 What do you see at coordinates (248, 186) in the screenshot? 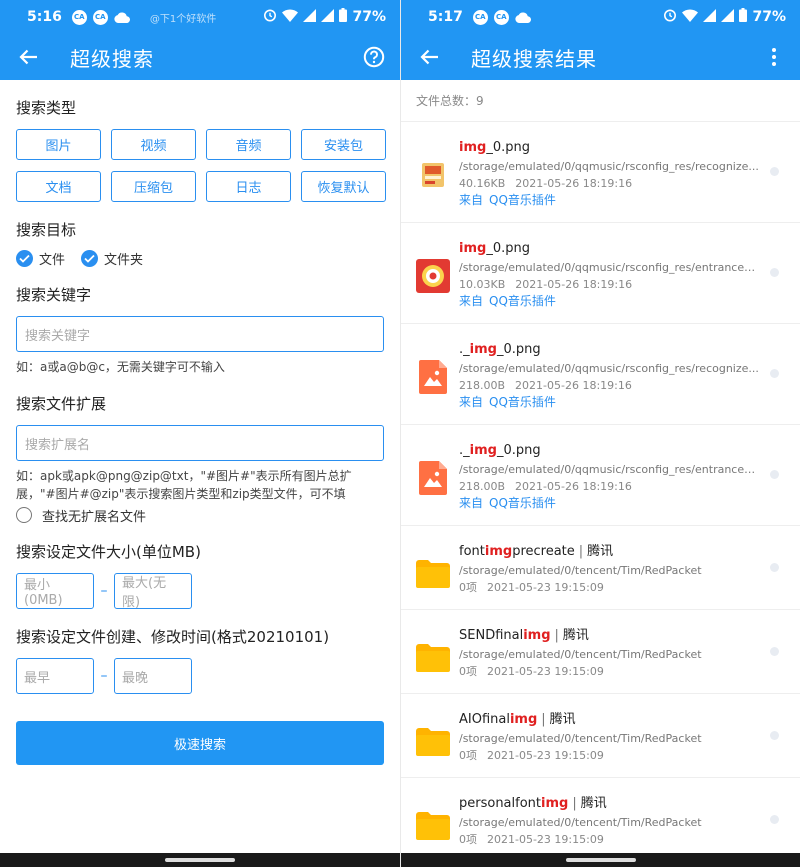
I see `type-log-button: 日志` at bounding box center [248, 186].